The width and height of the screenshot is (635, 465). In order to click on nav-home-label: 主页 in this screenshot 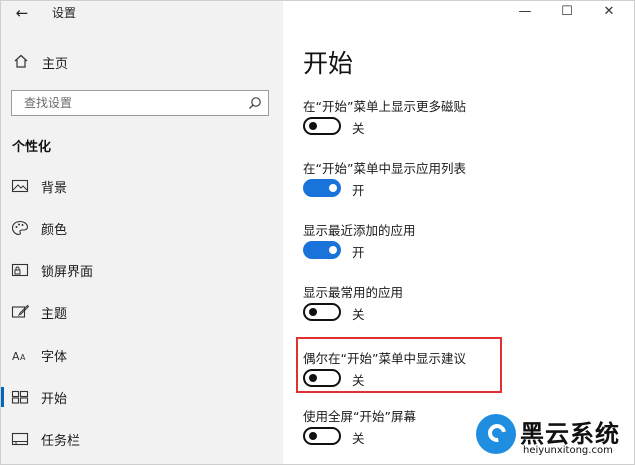, I will do `click(55, 64)`.